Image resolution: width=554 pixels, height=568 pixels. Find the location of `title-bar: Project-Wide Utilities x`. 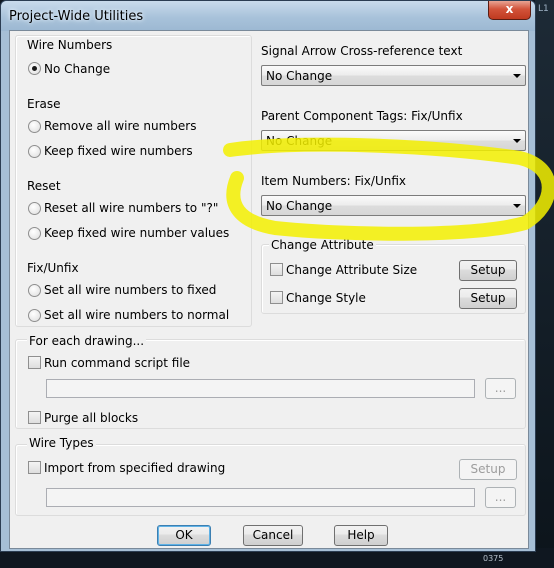

title-bar: Project-Wide Utilities x is located at coordinates (268, 16).